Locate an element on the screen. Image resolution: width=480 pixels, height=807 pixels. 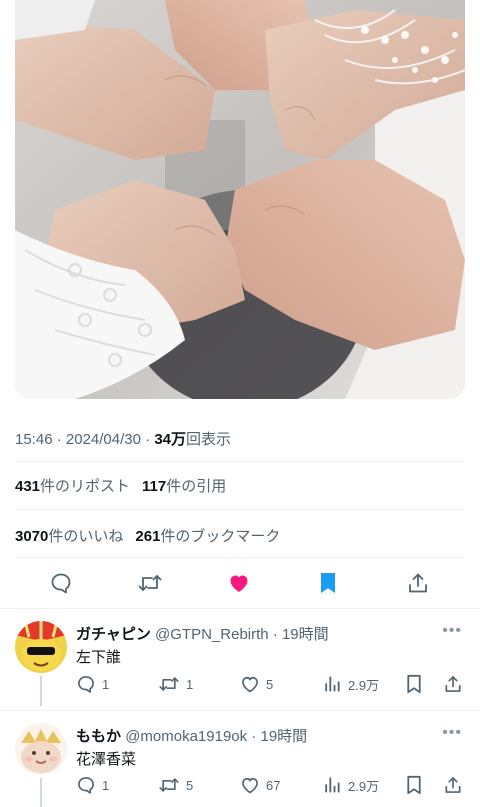
reply-text: 左下誰 is located at coordinates (99, 657).